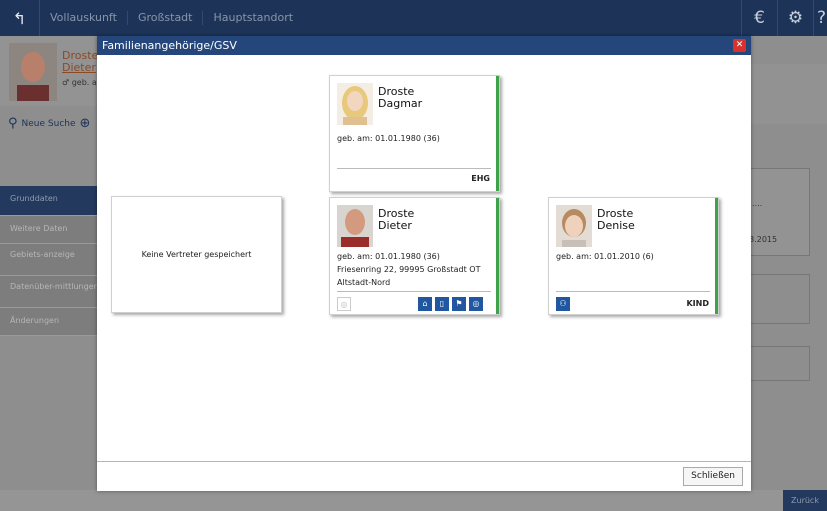 Image resolution: width=827 pixels, height=511 pixels. Describe the element at coordinates (166, 18) in the screenshot. I see `breadcrumb-grossstadt: Großstadt` at that location.